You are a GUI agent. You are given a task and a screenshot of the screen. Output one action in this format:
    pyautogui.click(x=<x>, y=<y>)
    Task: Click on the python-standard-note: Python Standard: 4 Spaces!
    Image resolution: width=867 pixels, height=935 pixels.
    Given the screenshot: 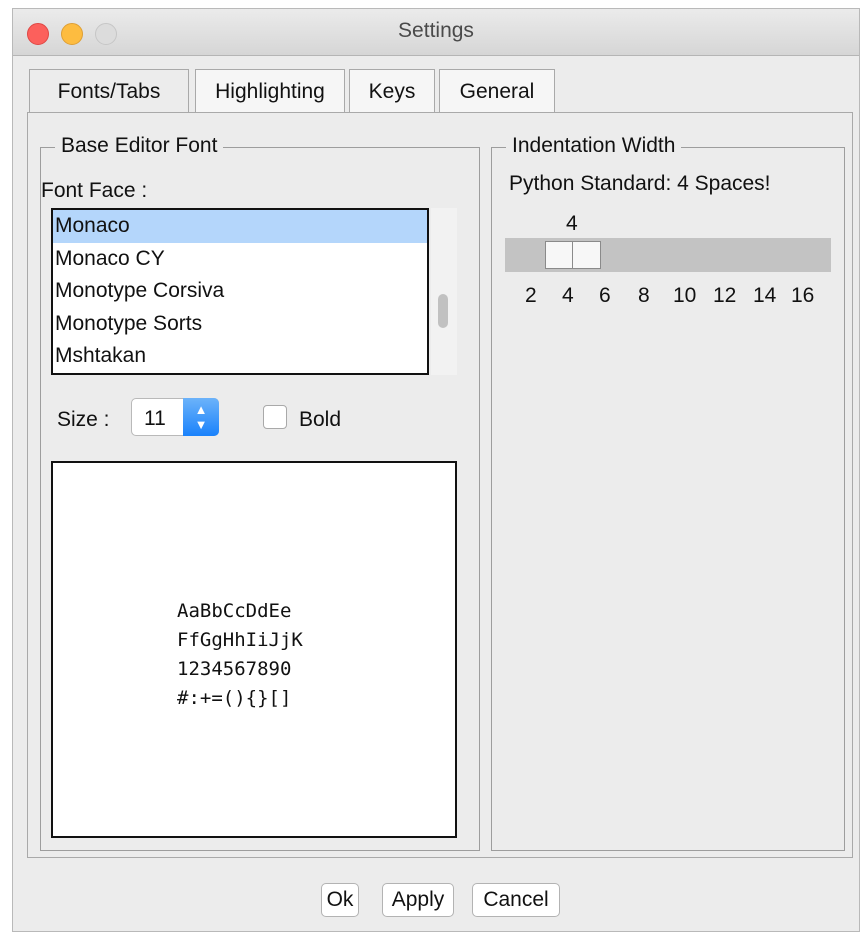 What is the action you would take?
    pyautogui.click(x=640, y=183)
    